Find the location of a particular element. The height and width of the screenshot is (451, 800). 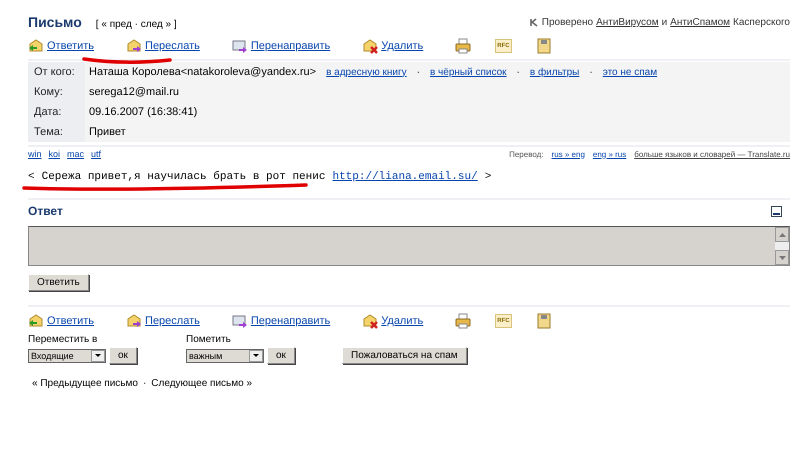

translate-link: больше языков и словарей — Translate.ru is located at coordinates (712, 154).